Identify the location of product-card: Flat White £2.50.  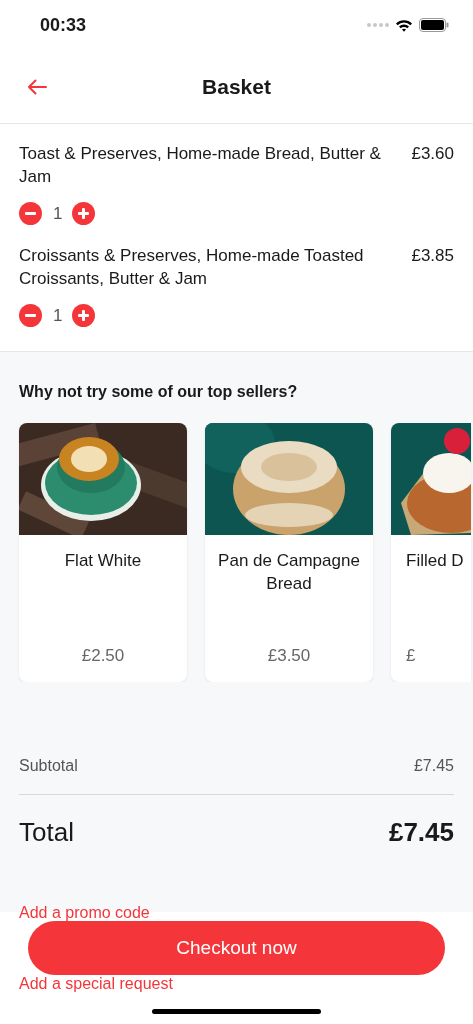
(103, 552).